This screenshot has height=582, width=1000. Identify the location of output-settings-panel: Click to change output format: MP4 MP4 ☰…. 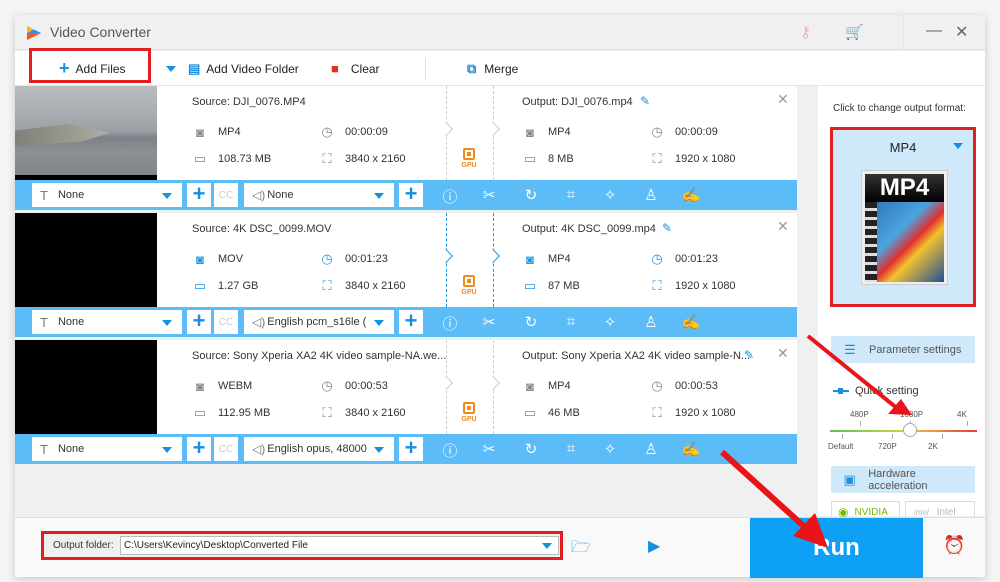
(901, 304).